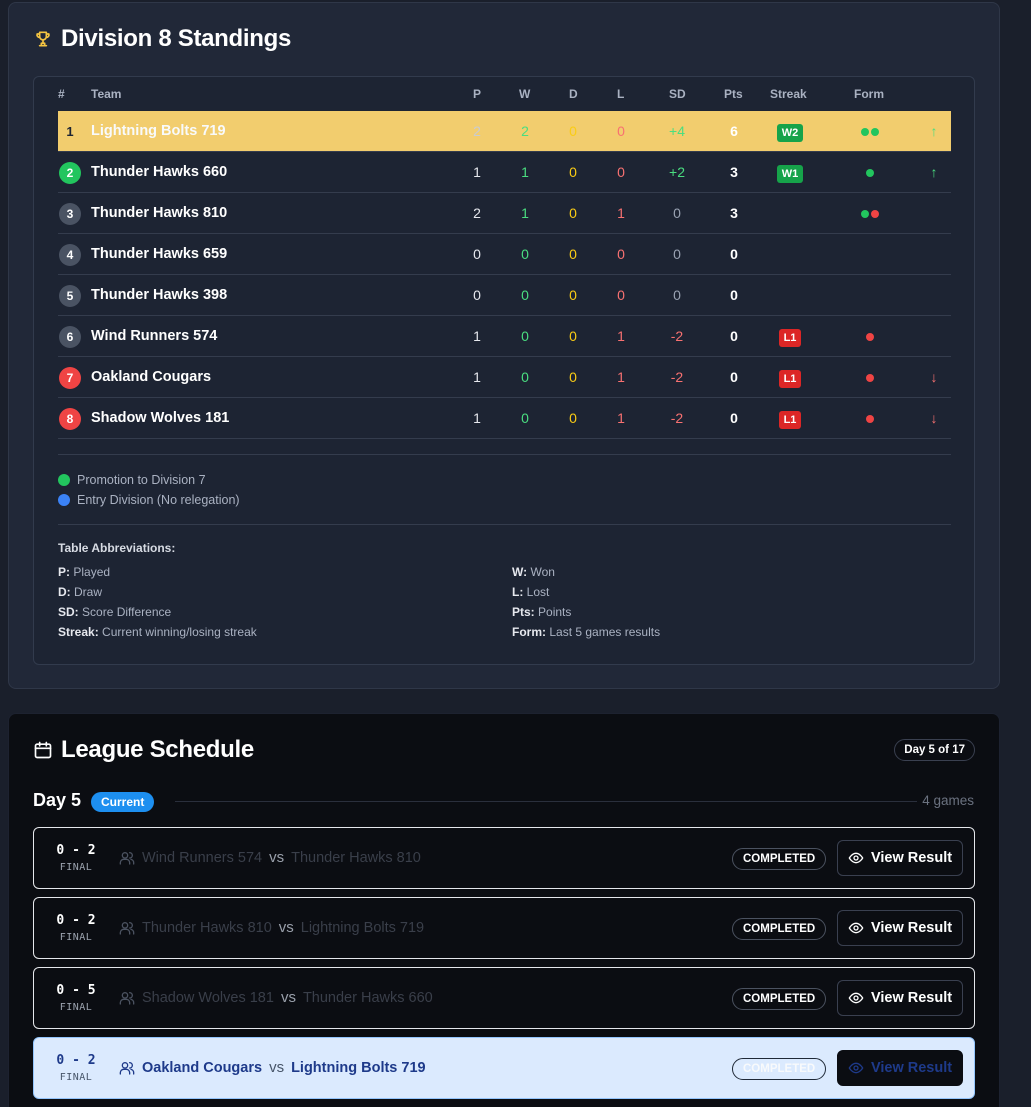  Describe the element at coordinates (790, 133) in the screenshot. I see `streak-badge: W2` at that location.